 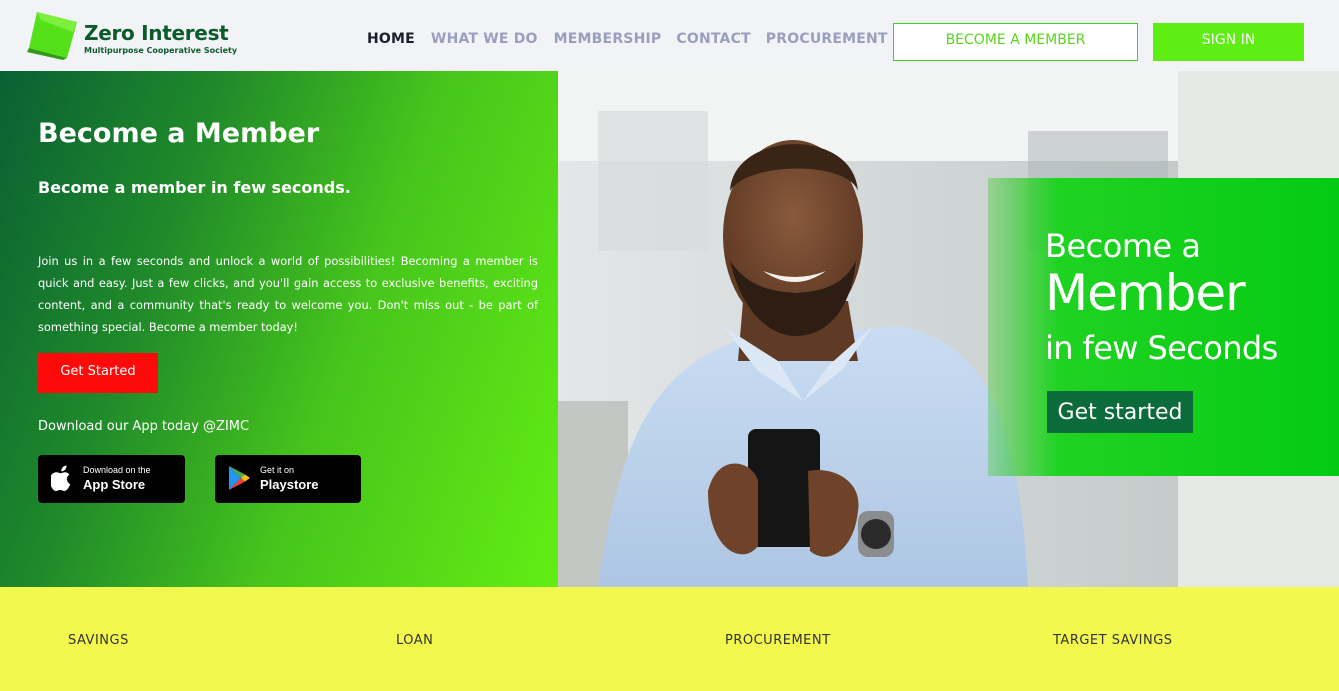 I want to click on promo-line-1: Become a, so click(x=1123, y=246).